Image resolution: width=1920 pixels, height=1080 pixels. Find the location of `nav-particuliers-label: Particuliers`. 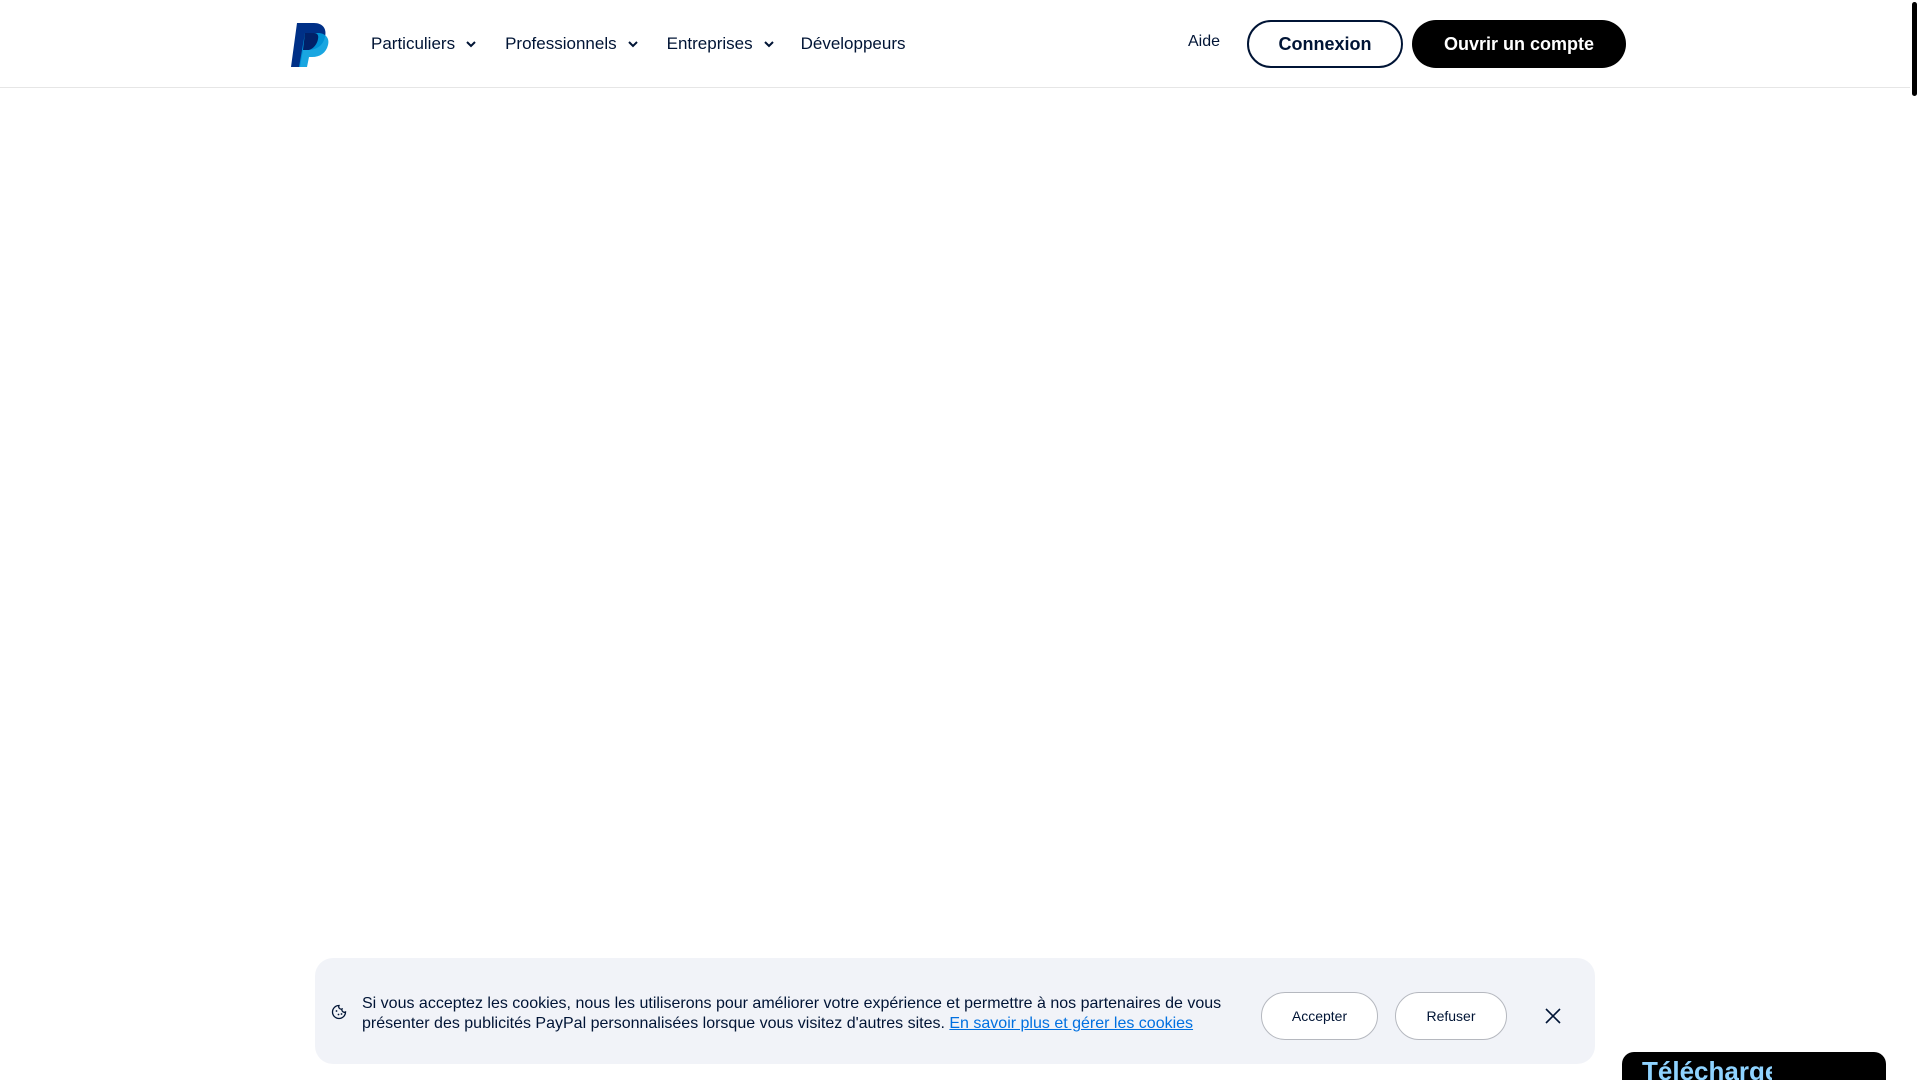

nav-particuliers-label: Particuliers is located at coordinates (413, 43).